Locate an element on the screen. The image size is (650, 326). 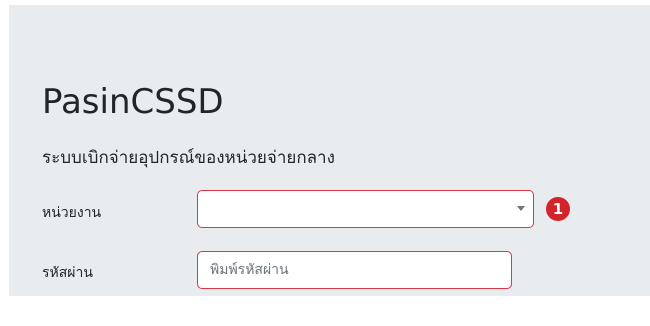
chevron-down-icon is located at coordinates (521, 208).